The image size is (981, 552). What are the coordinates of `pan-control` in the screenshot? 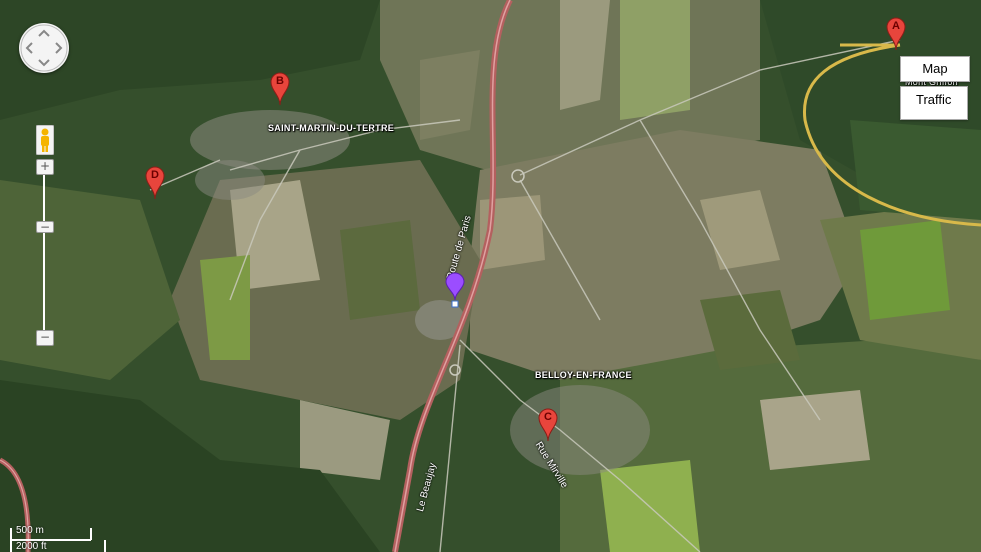 It's located at (44, 48).